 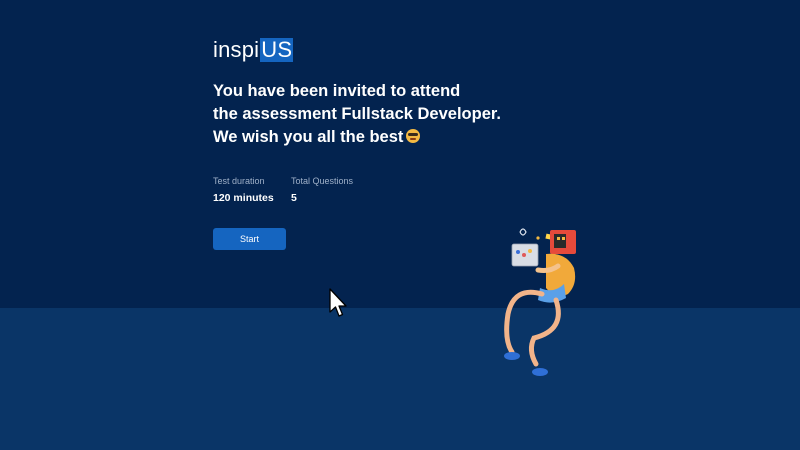 I want to click on person-with-laptop-illustration, so click(x=540, y=302).